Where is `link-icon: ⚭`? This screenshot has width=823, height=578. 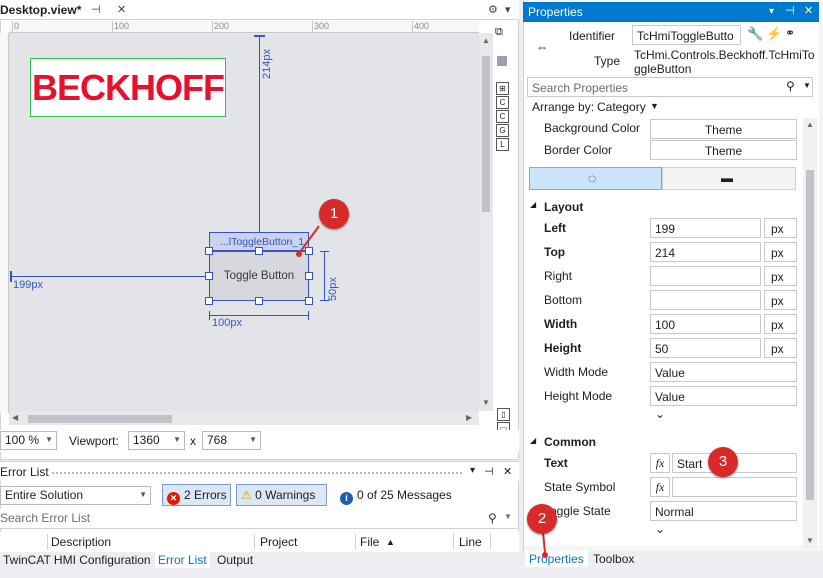 link-icon: ⚭ is located at coordinates (790, 33).